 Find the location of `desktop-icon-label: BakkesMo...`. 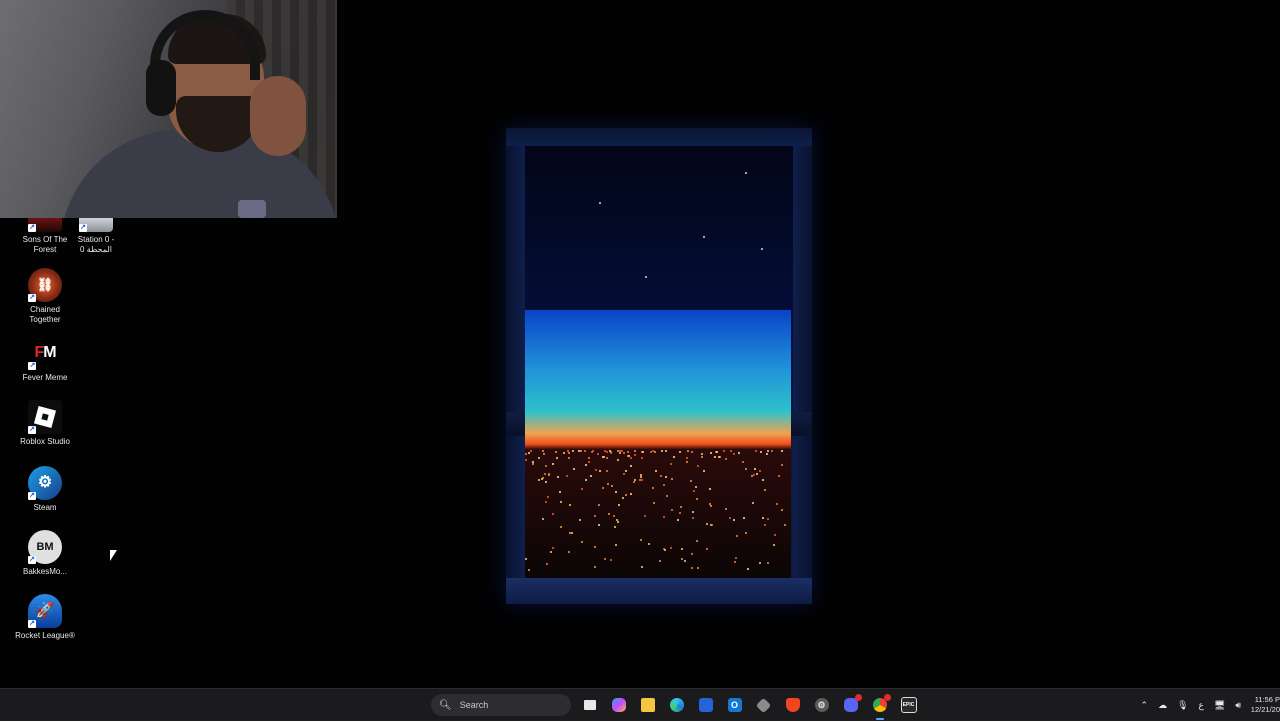

desktop-icon-label: BakkesMo... is located at coordinates (44, 571).